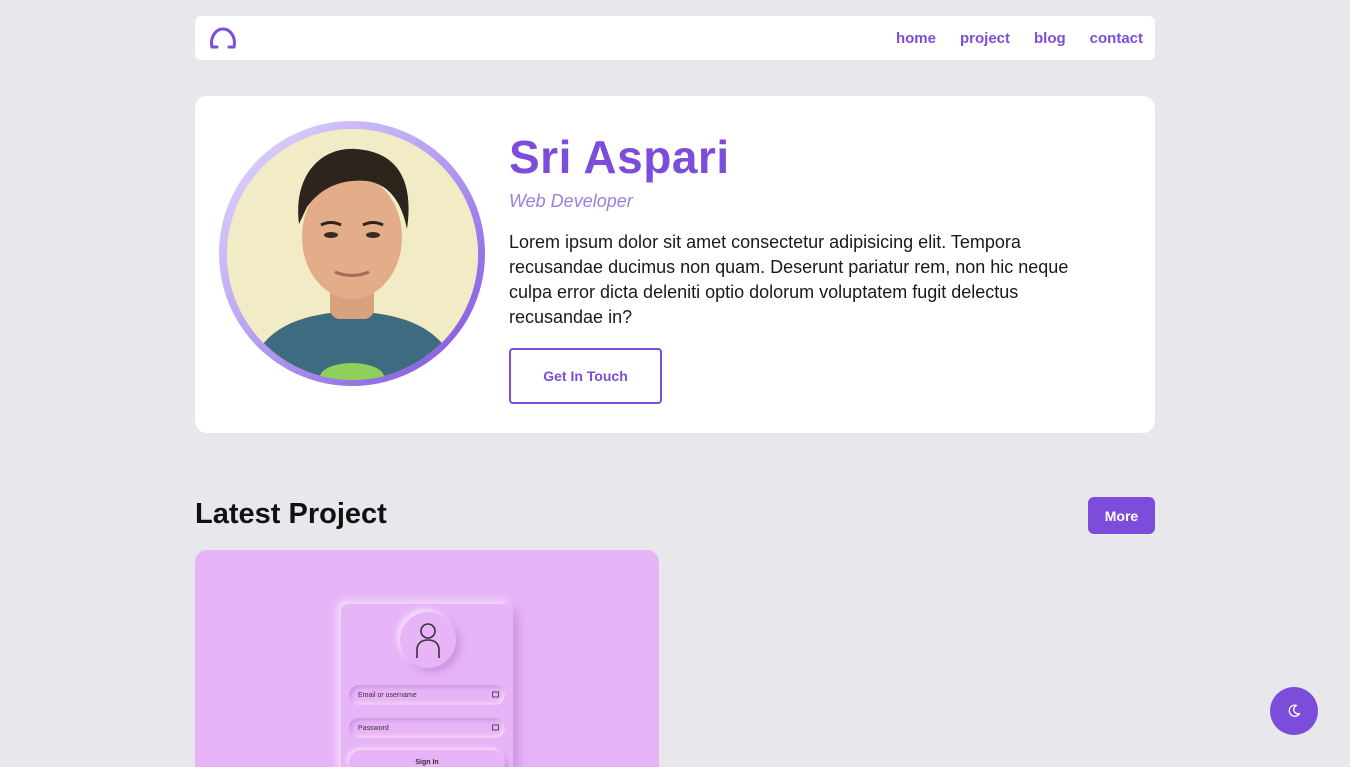 Image resolution: width=1350 pixels, height=767 pixels. Describe the element at coordinates (1050, 38) in the screenshot. I see `nav-link-blog: blog` at that location.